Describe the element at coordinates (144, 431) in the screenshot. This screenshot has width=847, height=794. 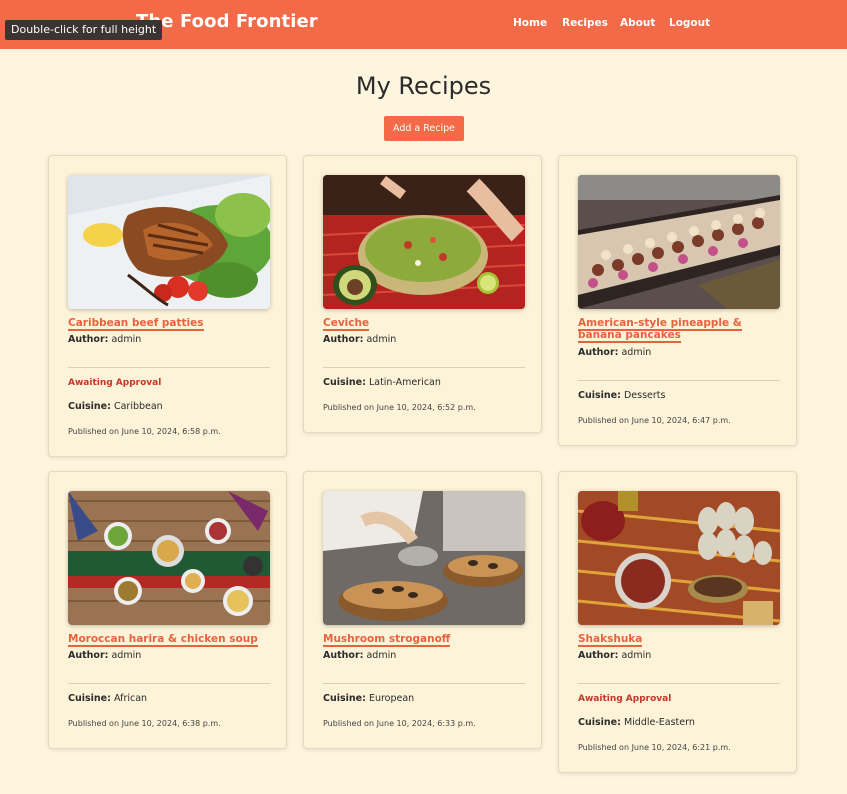
I see `published-date: Published on June 10, 2024, 6:58 p.m.` at that location.